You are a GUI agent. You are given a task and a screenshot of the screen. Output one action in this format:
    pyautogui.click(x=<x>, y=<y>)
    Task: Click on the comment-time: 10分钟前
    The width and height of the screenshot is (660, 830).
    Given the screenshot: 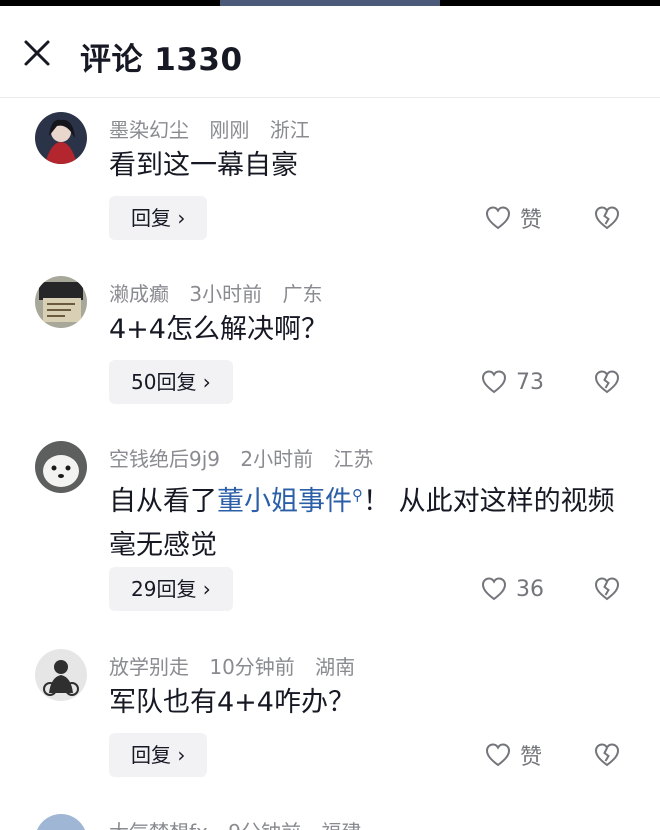 What is the action you would take?
    pyautogui.click(x=252, y=667)
    